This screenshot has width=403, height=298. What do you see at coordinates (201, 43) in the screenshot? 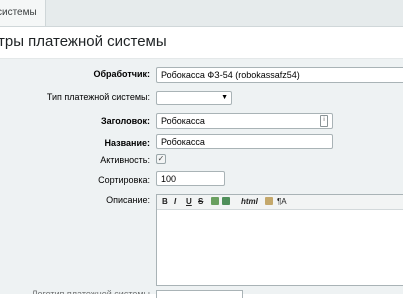
I see `page-header: тры платежной системы` at bounding box center [201, 43].